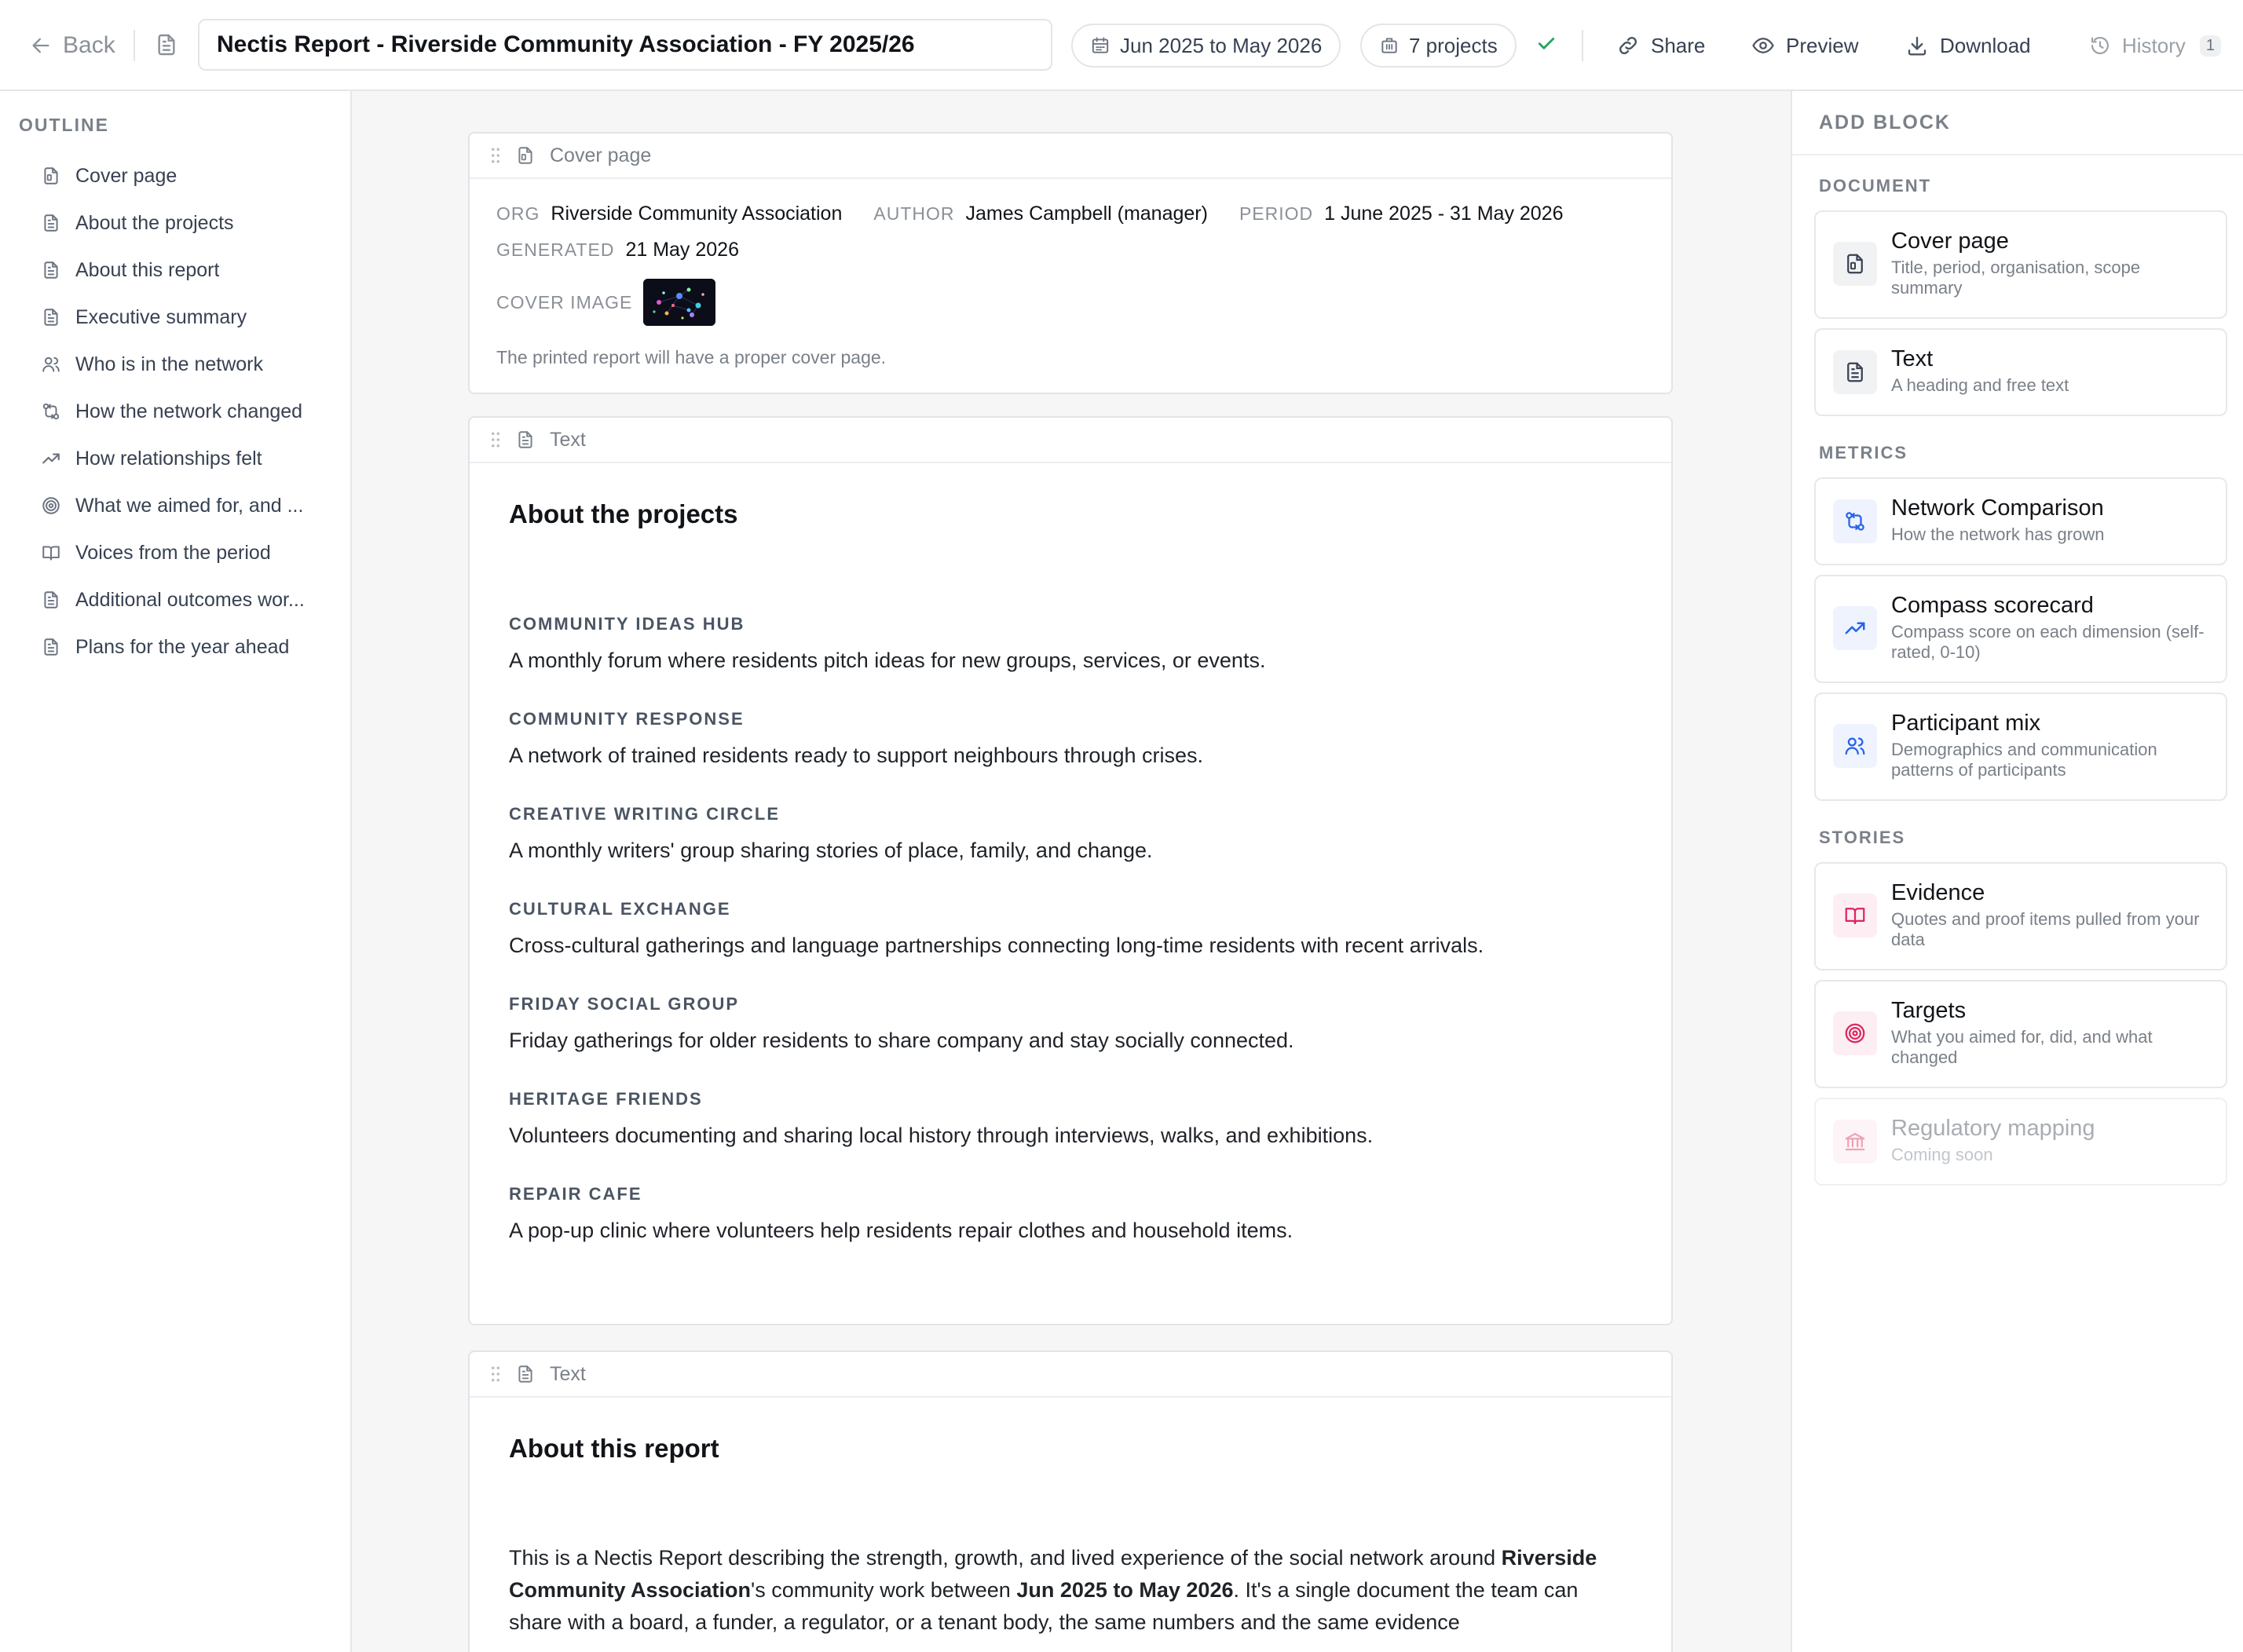 Image resolution: width=2243 pixels, height=1652 pixels. Describe the element at coordinates (1582, 45) in the screenshot. I see `divider` at that location.